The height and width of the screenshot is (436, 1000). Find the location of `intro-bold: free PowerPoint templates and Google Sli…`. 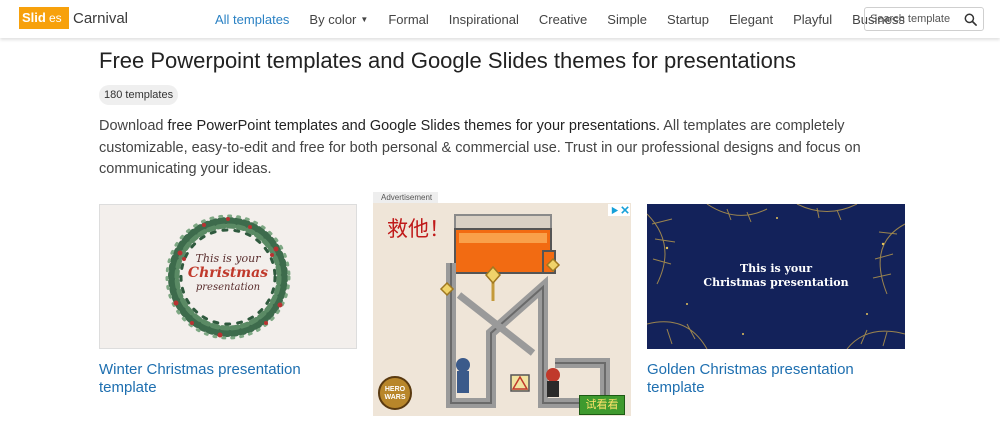

intro-bold: free PowerPoint templates and Google Sli… is located at coordinates (413, 126).